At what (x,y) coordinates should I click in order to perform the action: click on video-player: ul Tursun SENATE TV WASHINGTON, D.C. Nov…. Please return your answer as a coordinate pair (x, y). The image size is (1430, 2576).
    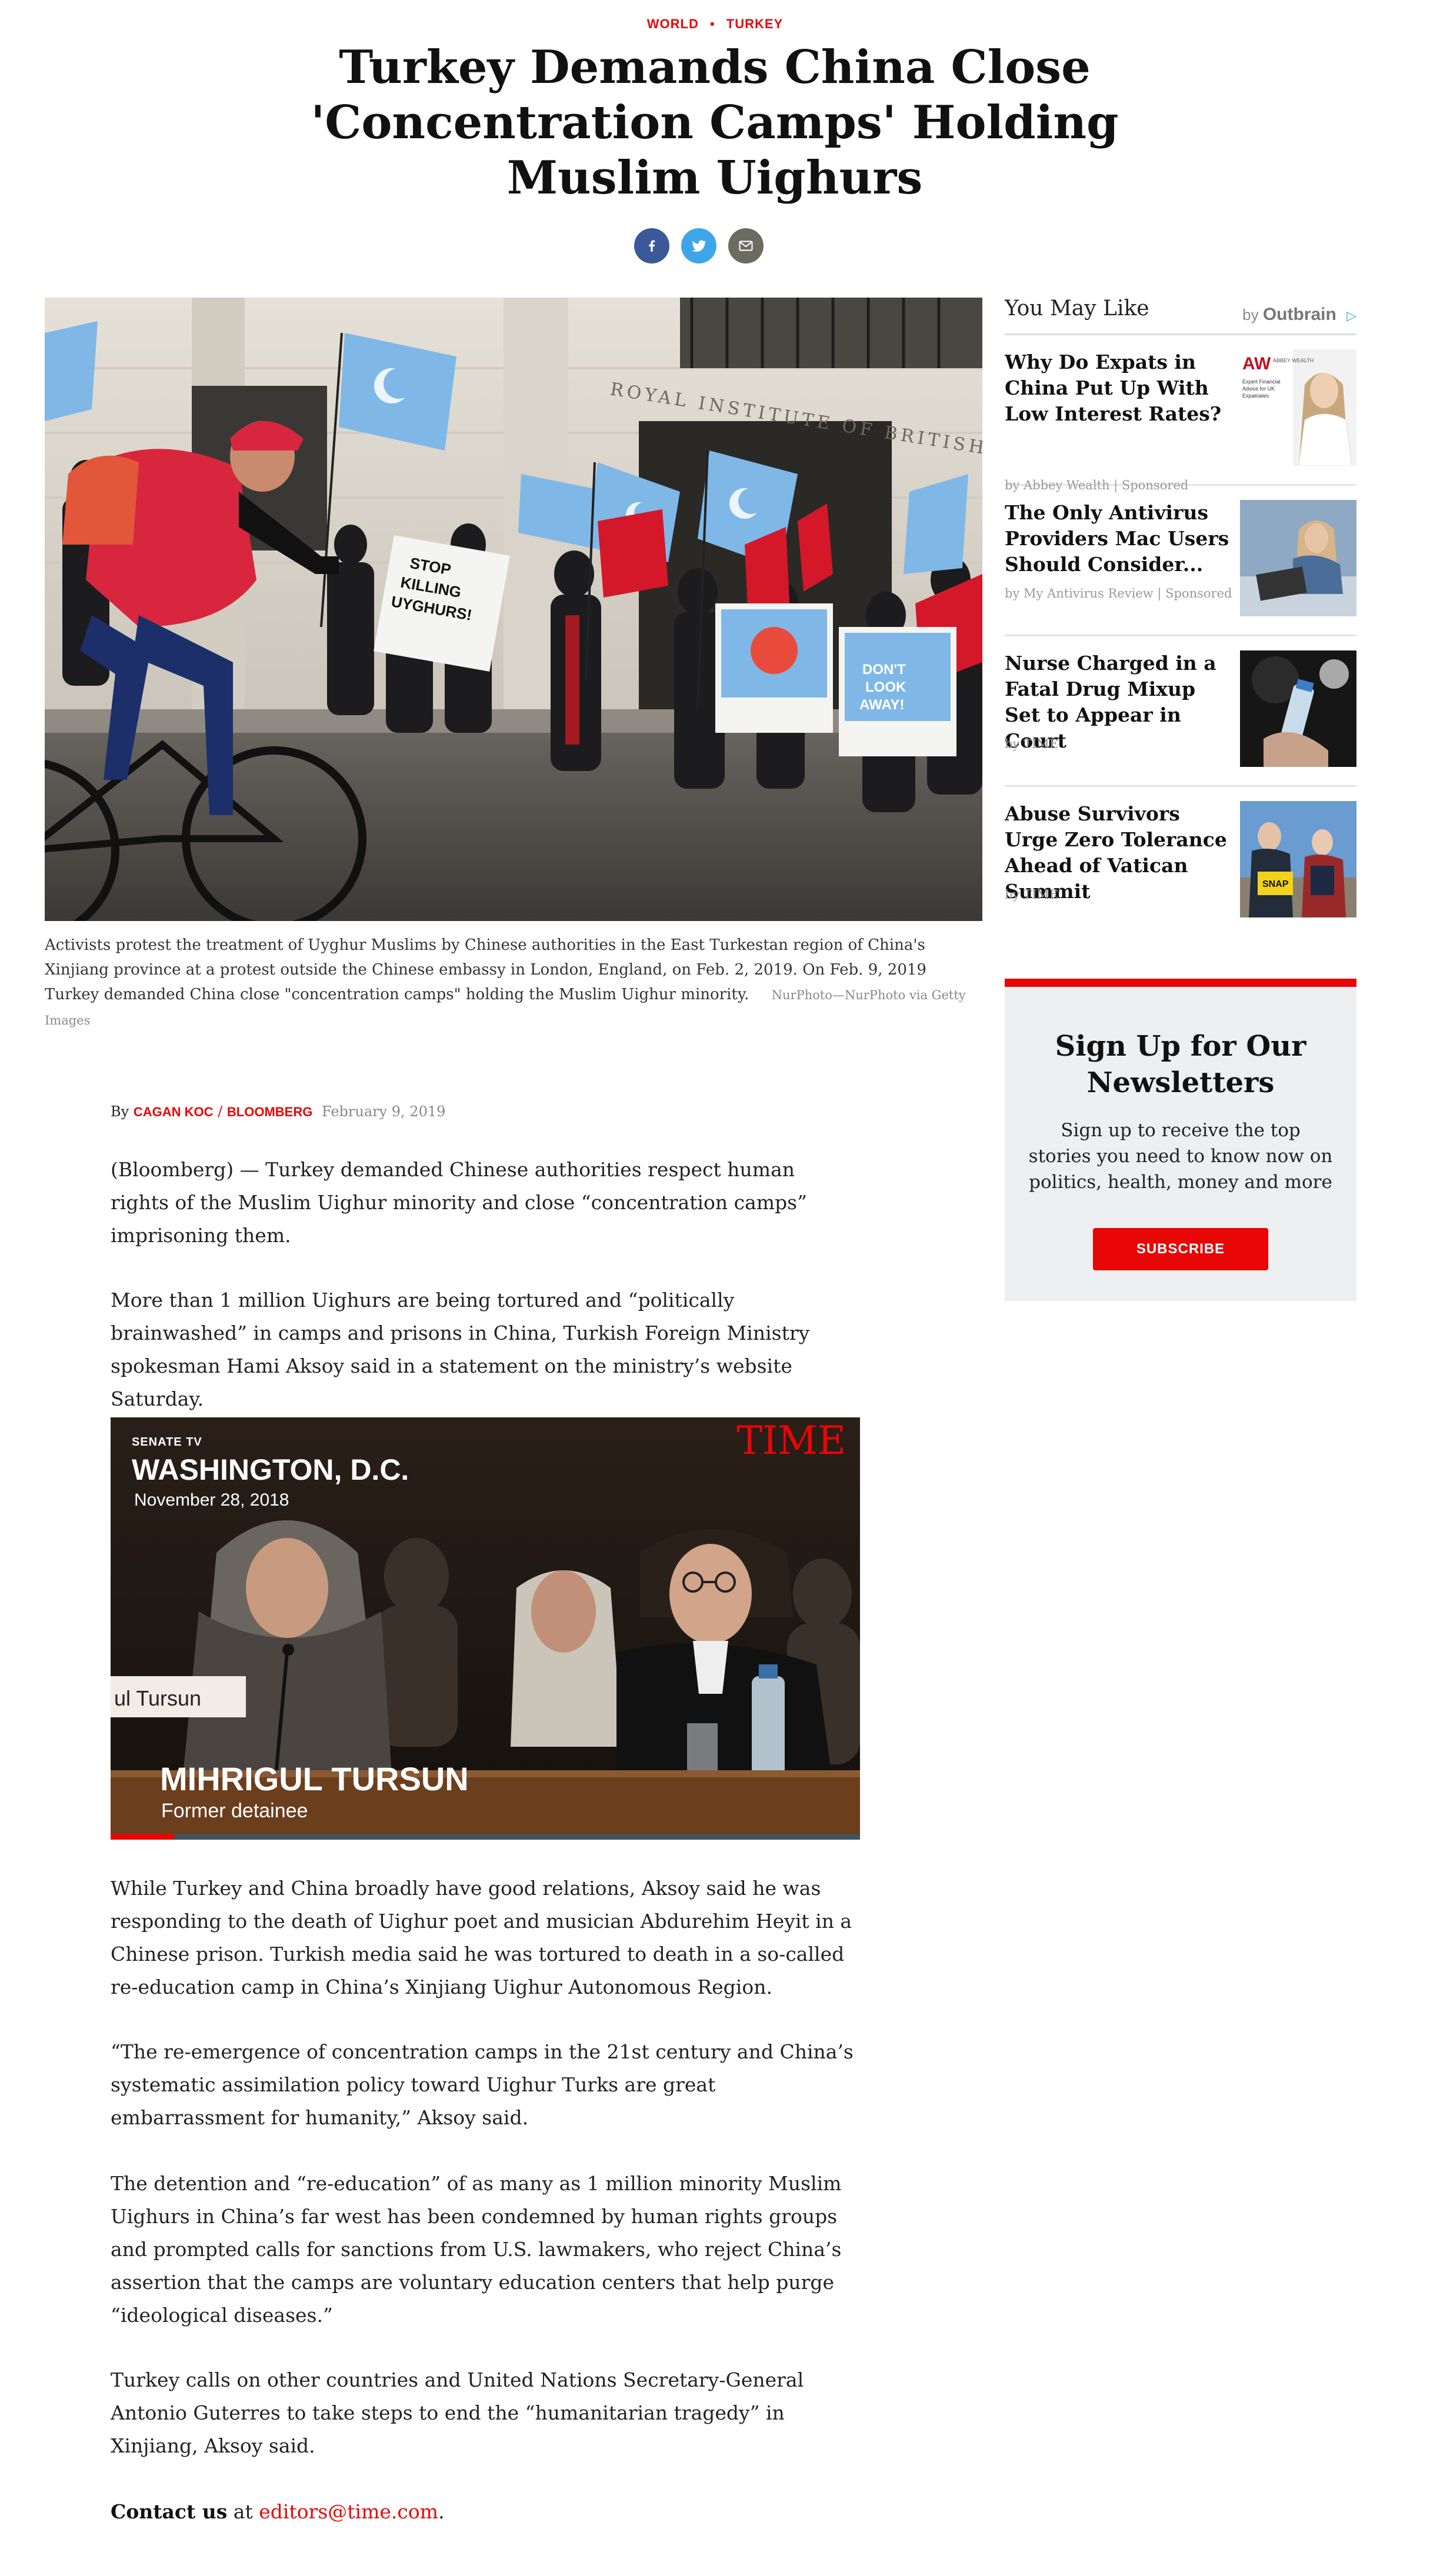
    Looking at the image, I should click on (486, 1628).